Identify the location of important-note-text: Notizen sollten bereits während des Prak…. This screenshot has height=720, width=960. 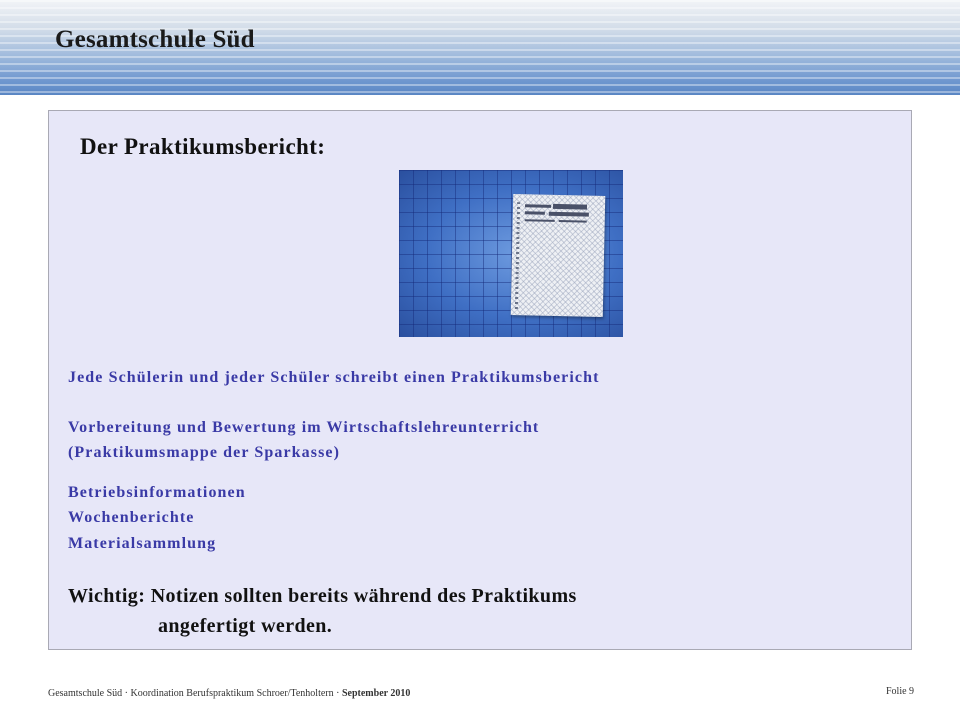
(363, 596).